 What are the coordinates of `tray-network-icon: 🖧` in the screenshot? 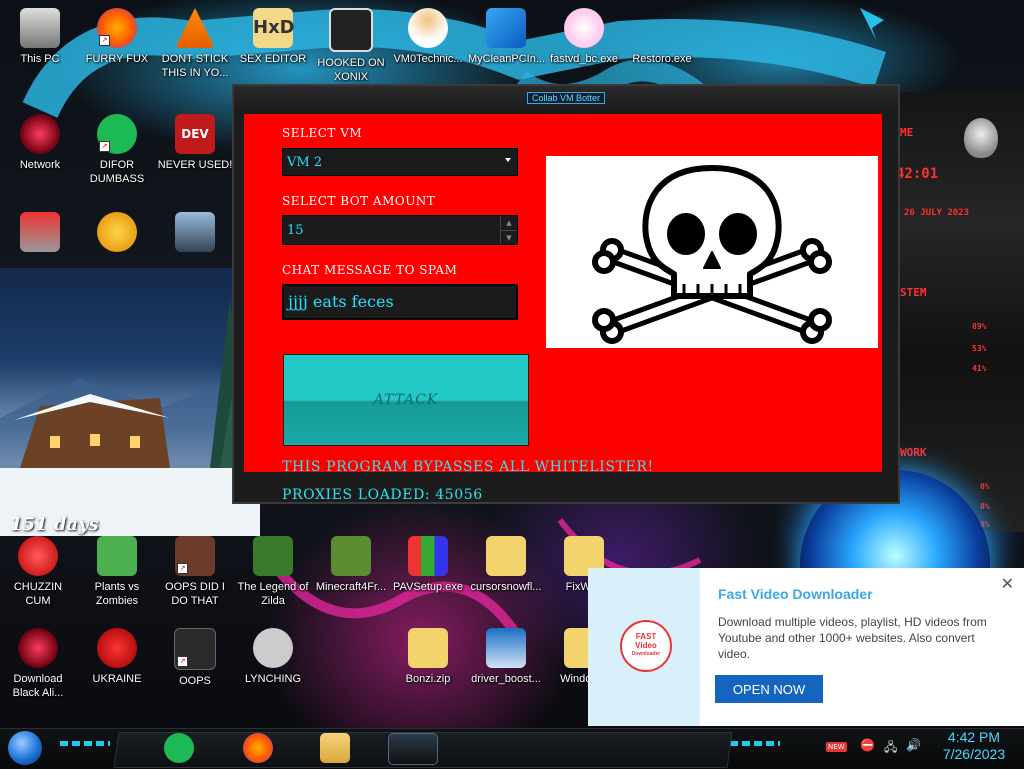 It's located at (890, 748).